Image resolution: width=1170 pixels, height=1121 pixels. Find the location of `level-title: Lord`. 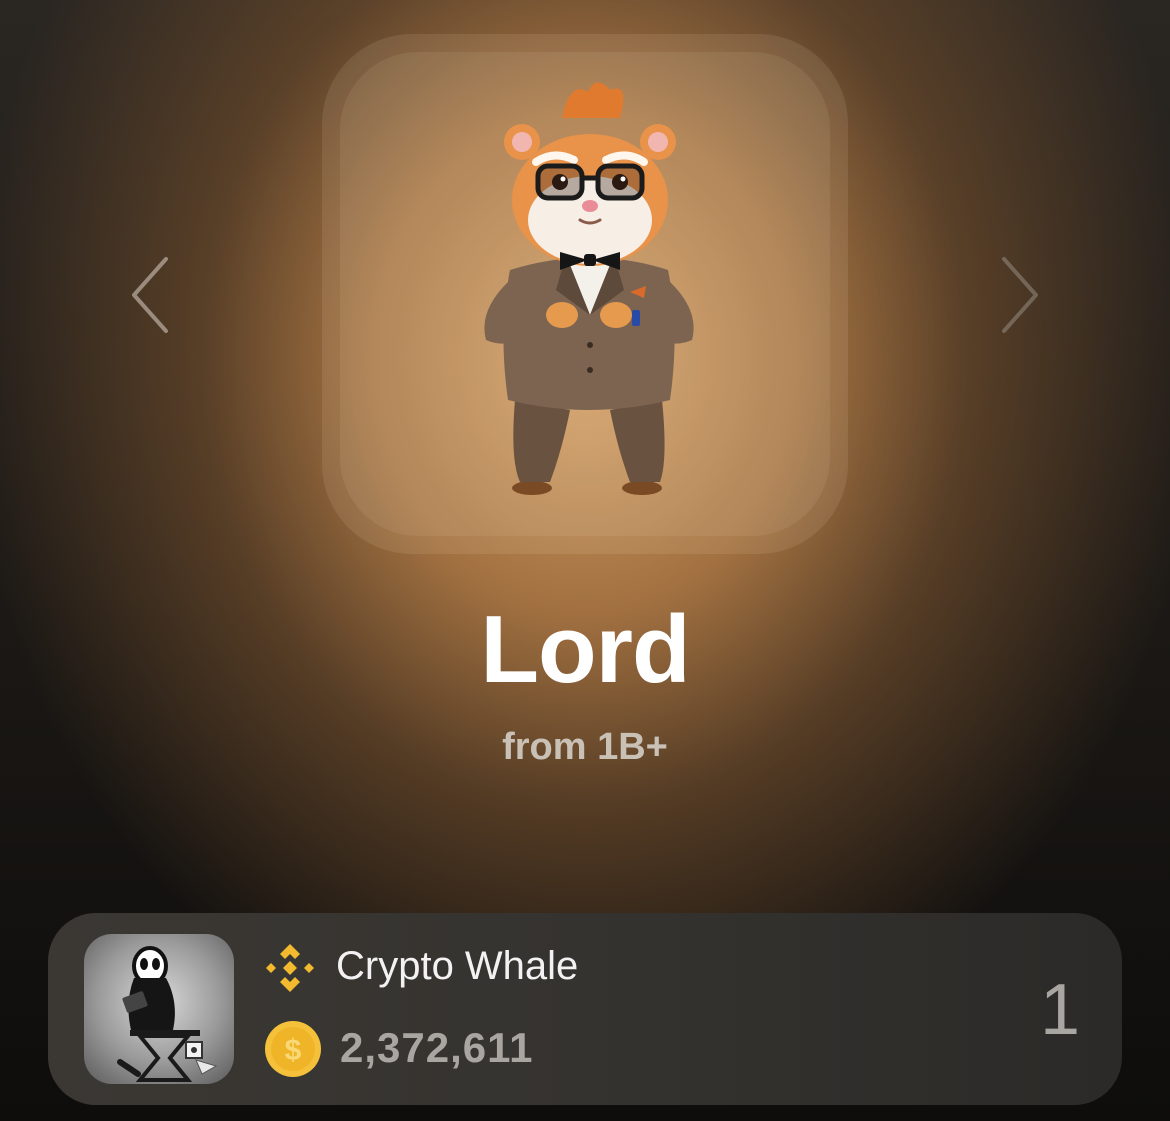

level-title: Lord is located at coordinates (585, 649).